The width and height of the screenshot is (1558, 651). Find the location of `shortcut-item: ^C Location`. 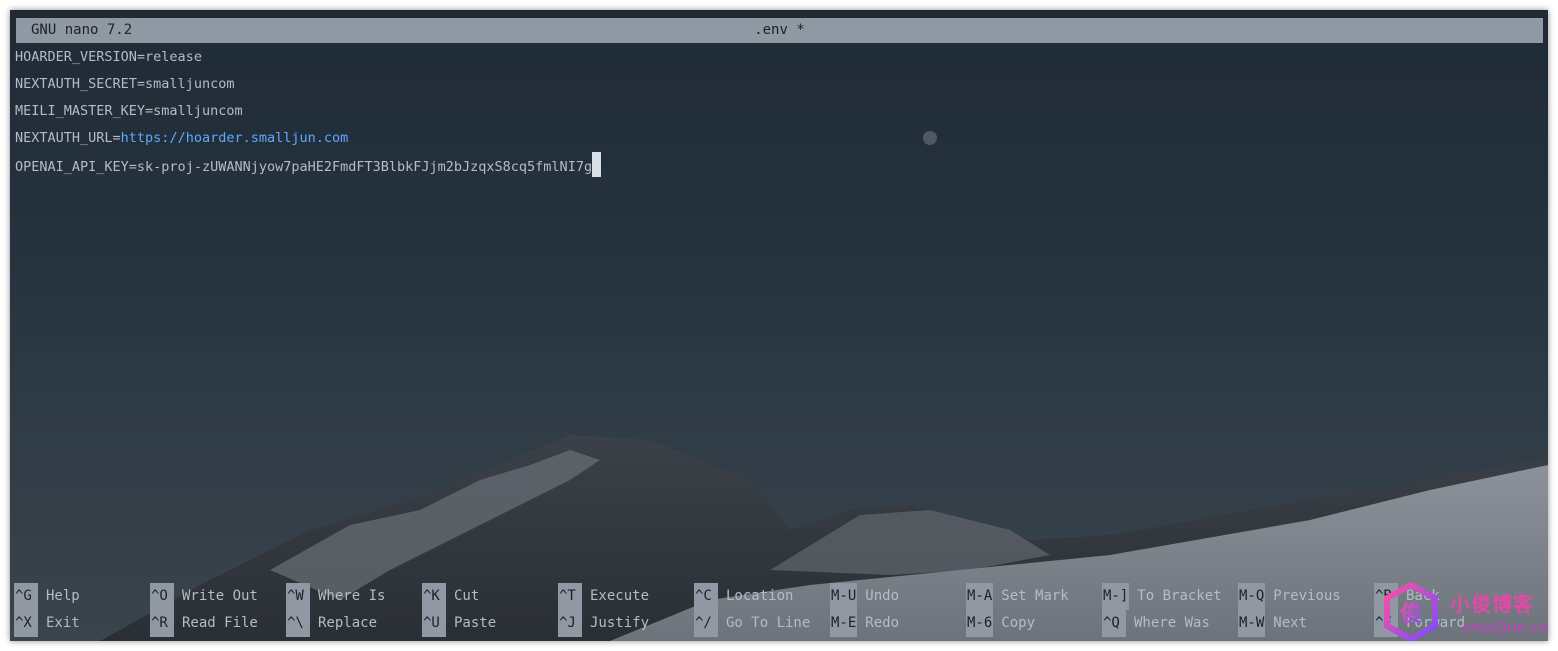

shortcut-item: ^C Location is located at coordinates (743, 596).